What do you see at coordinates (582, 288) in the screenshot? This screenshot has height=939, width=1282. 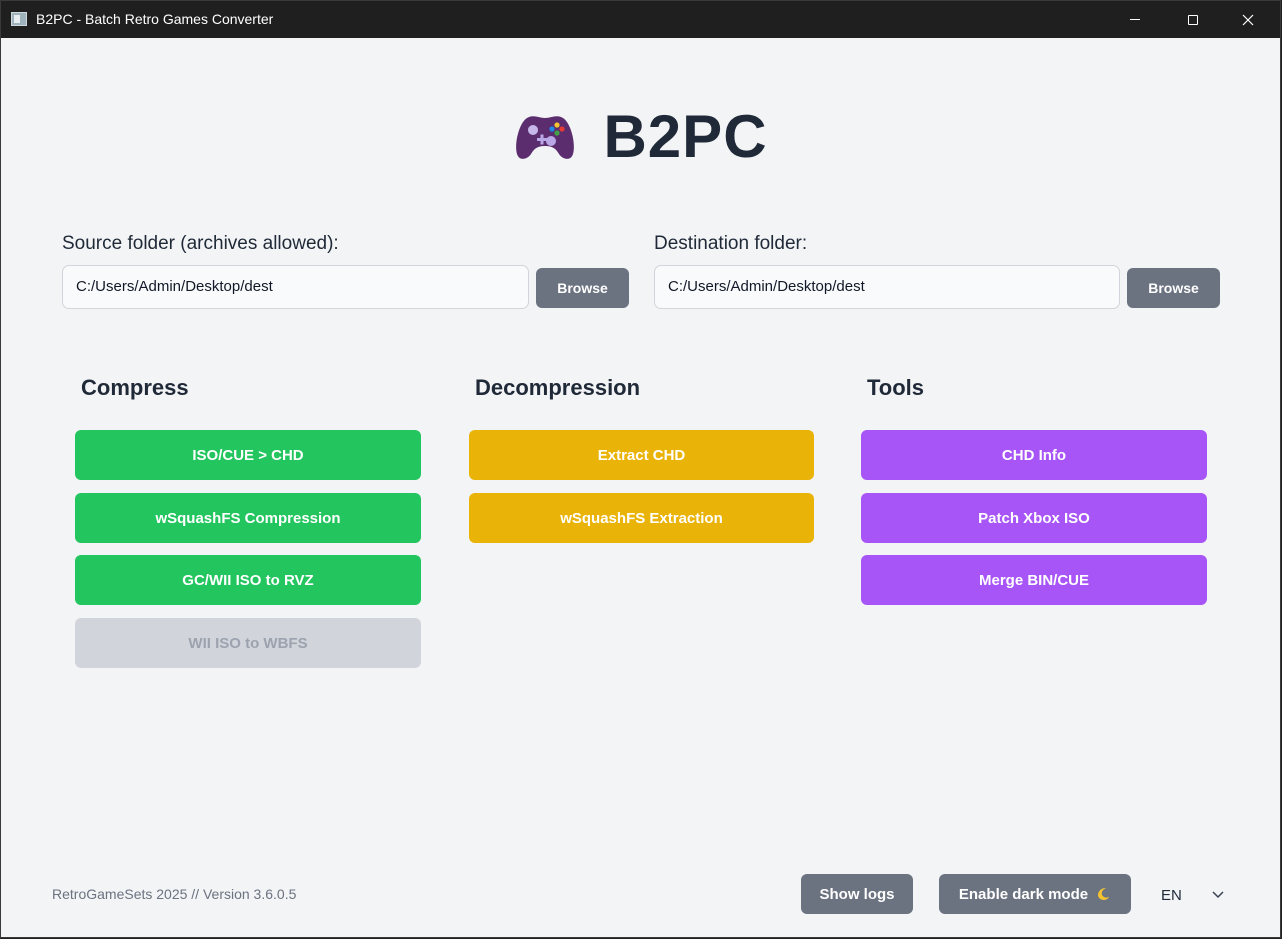 I see `source-browse-button: Browse` at bounding box center [582, 288].